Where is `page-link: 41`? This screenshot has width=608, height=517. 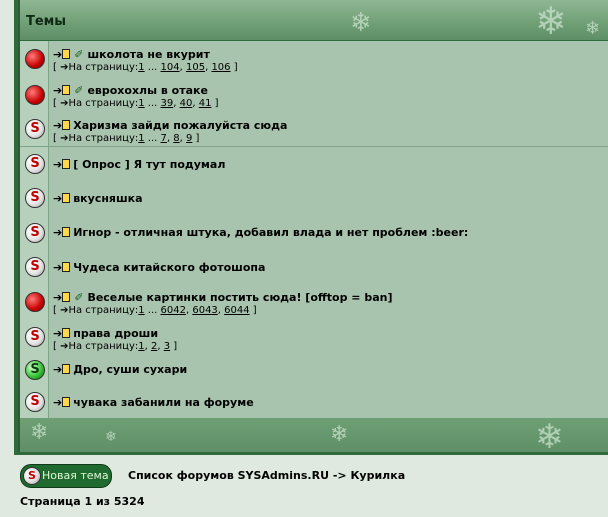 page-link: 41 is located at coordinates (205, 103).